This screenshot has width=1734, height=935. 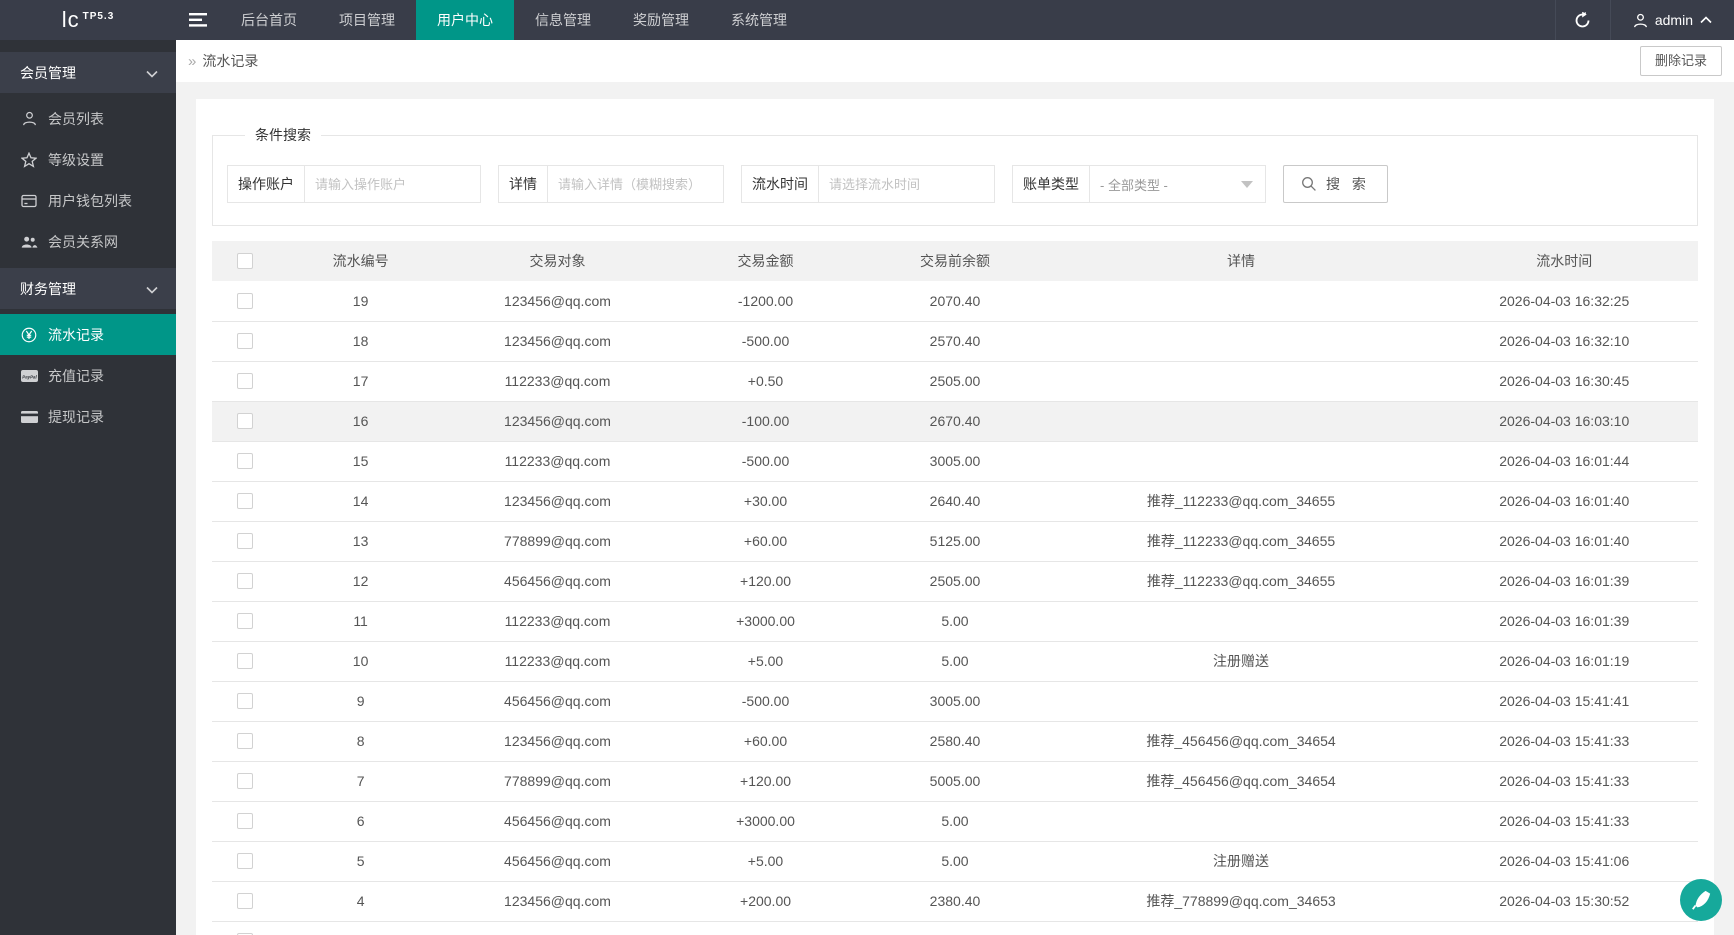 I want to click on sidebar-group-label: 财务管理, so click(x=48, y=288).